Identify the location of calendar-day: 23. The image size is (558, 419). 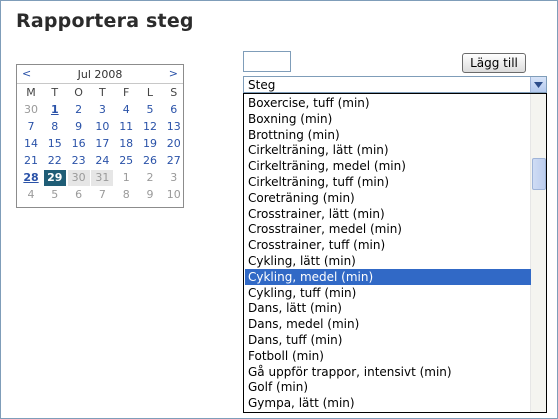
(79, 161).